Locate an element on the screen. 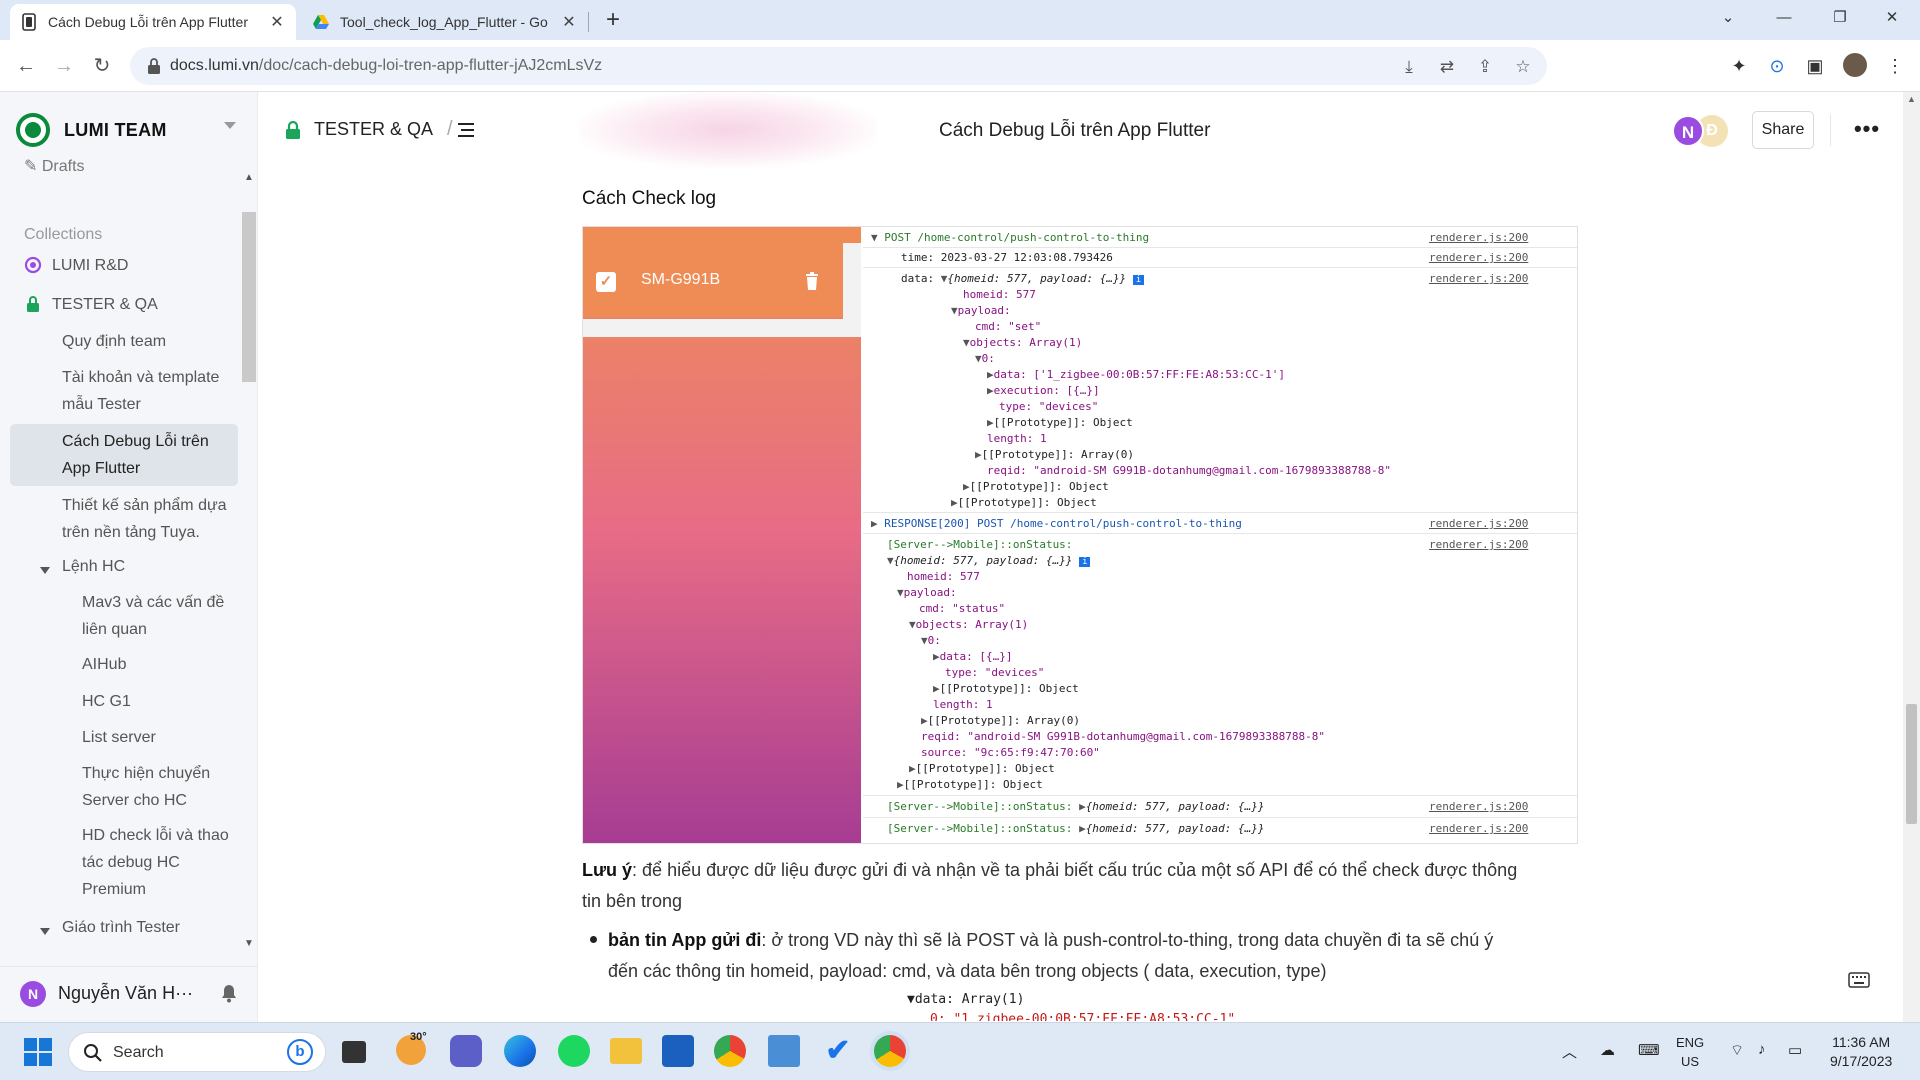 This screenshot has height=1080, width=1920. new-tab-button: + is located at coordinates (613, 21).